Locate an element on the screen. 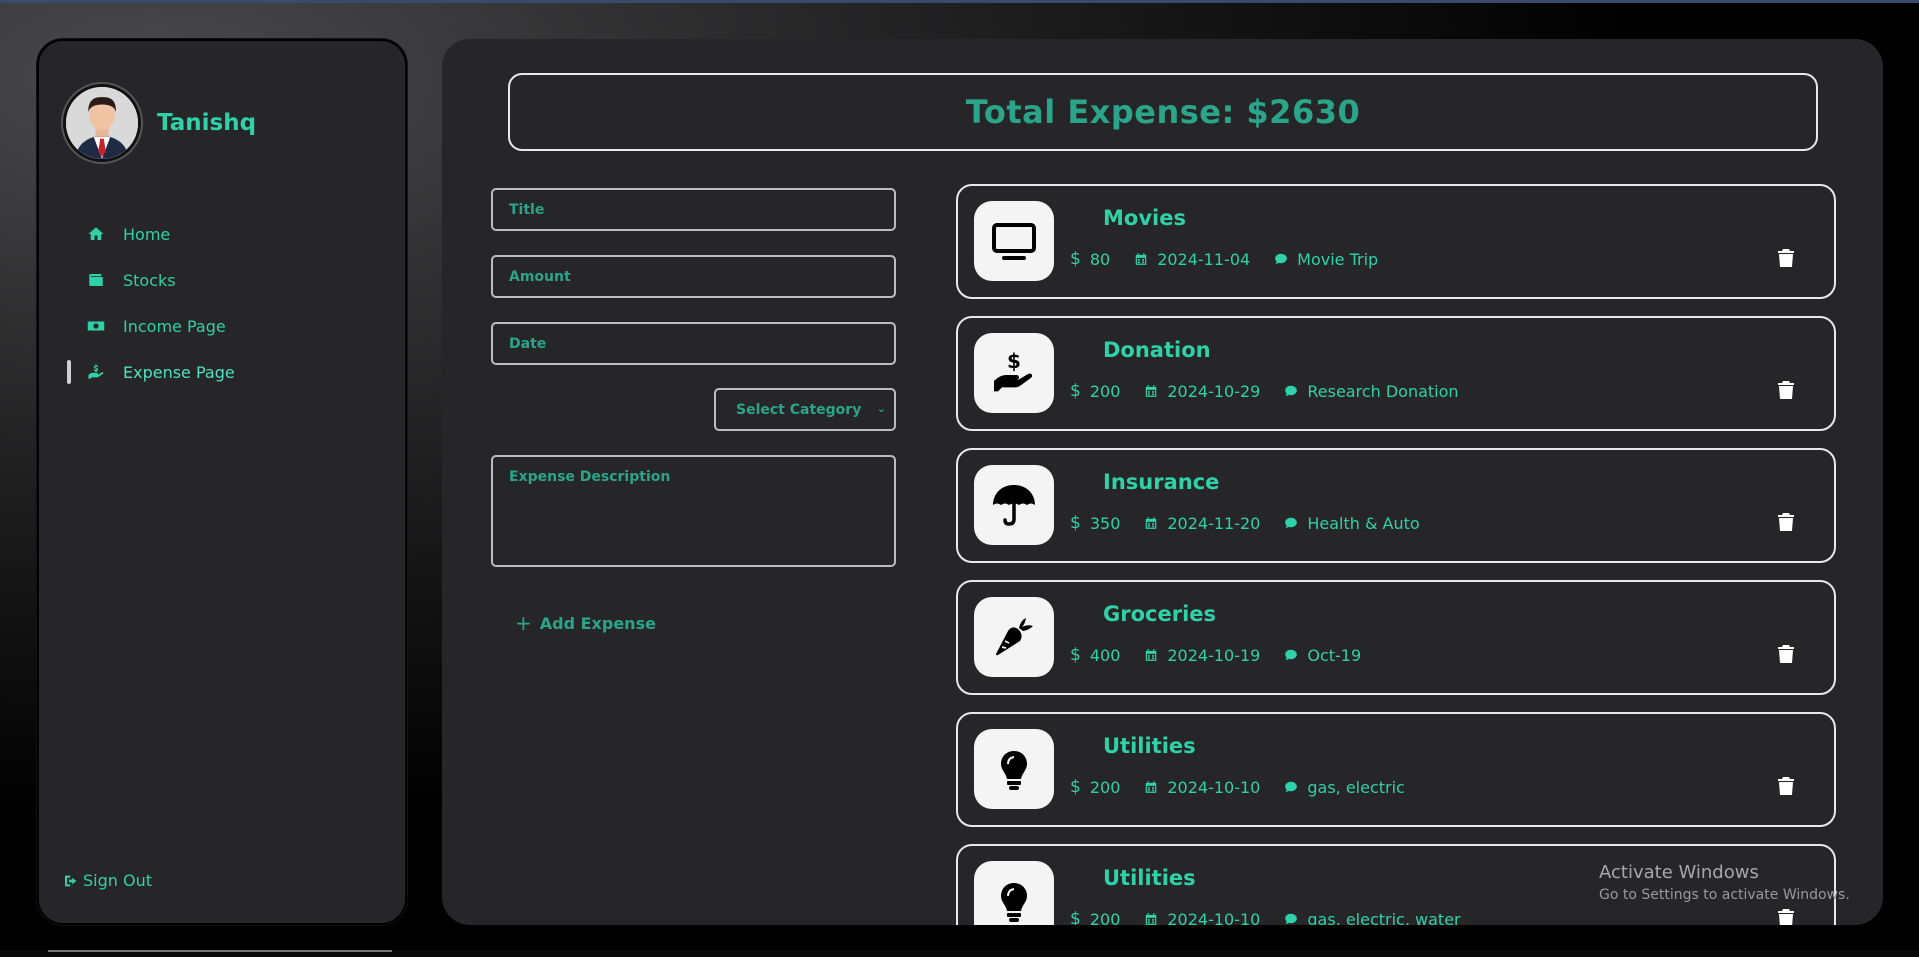 This screenshot has height=957, width=1919. sidebar-item-label: Expense Page is located at coordinates (179, 372).